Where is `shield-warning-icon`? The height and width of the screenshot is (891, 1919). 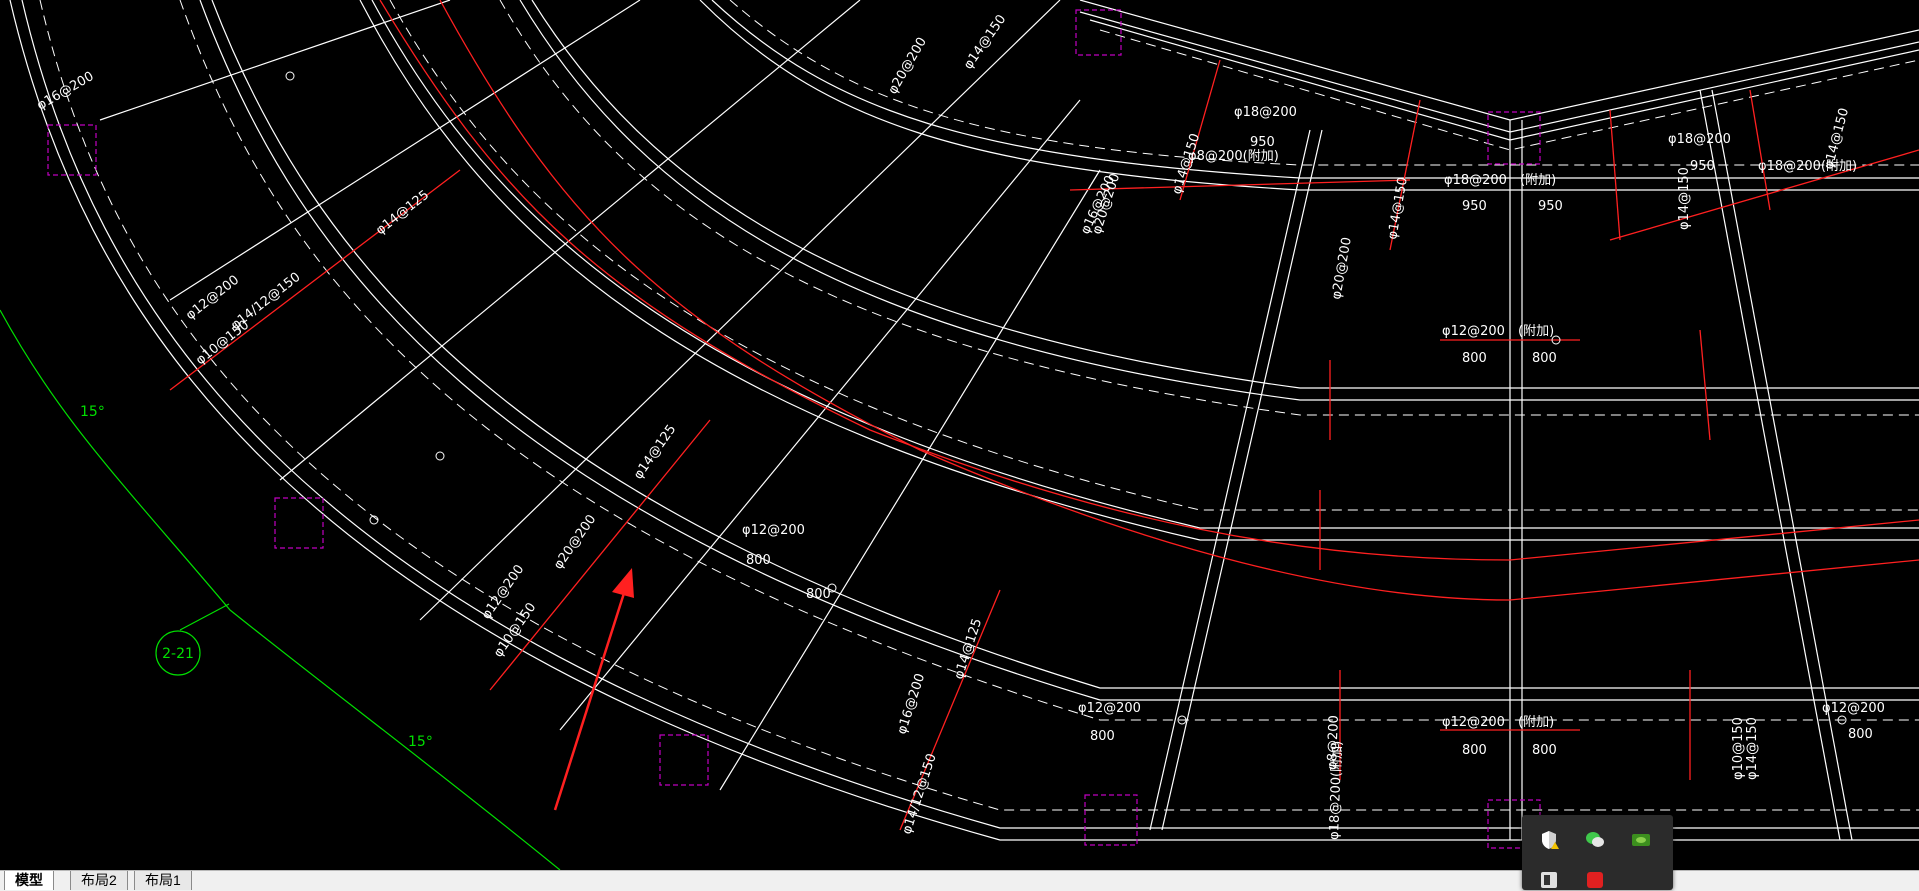
shield-warning-icon is located at coordinates (1549, 840).